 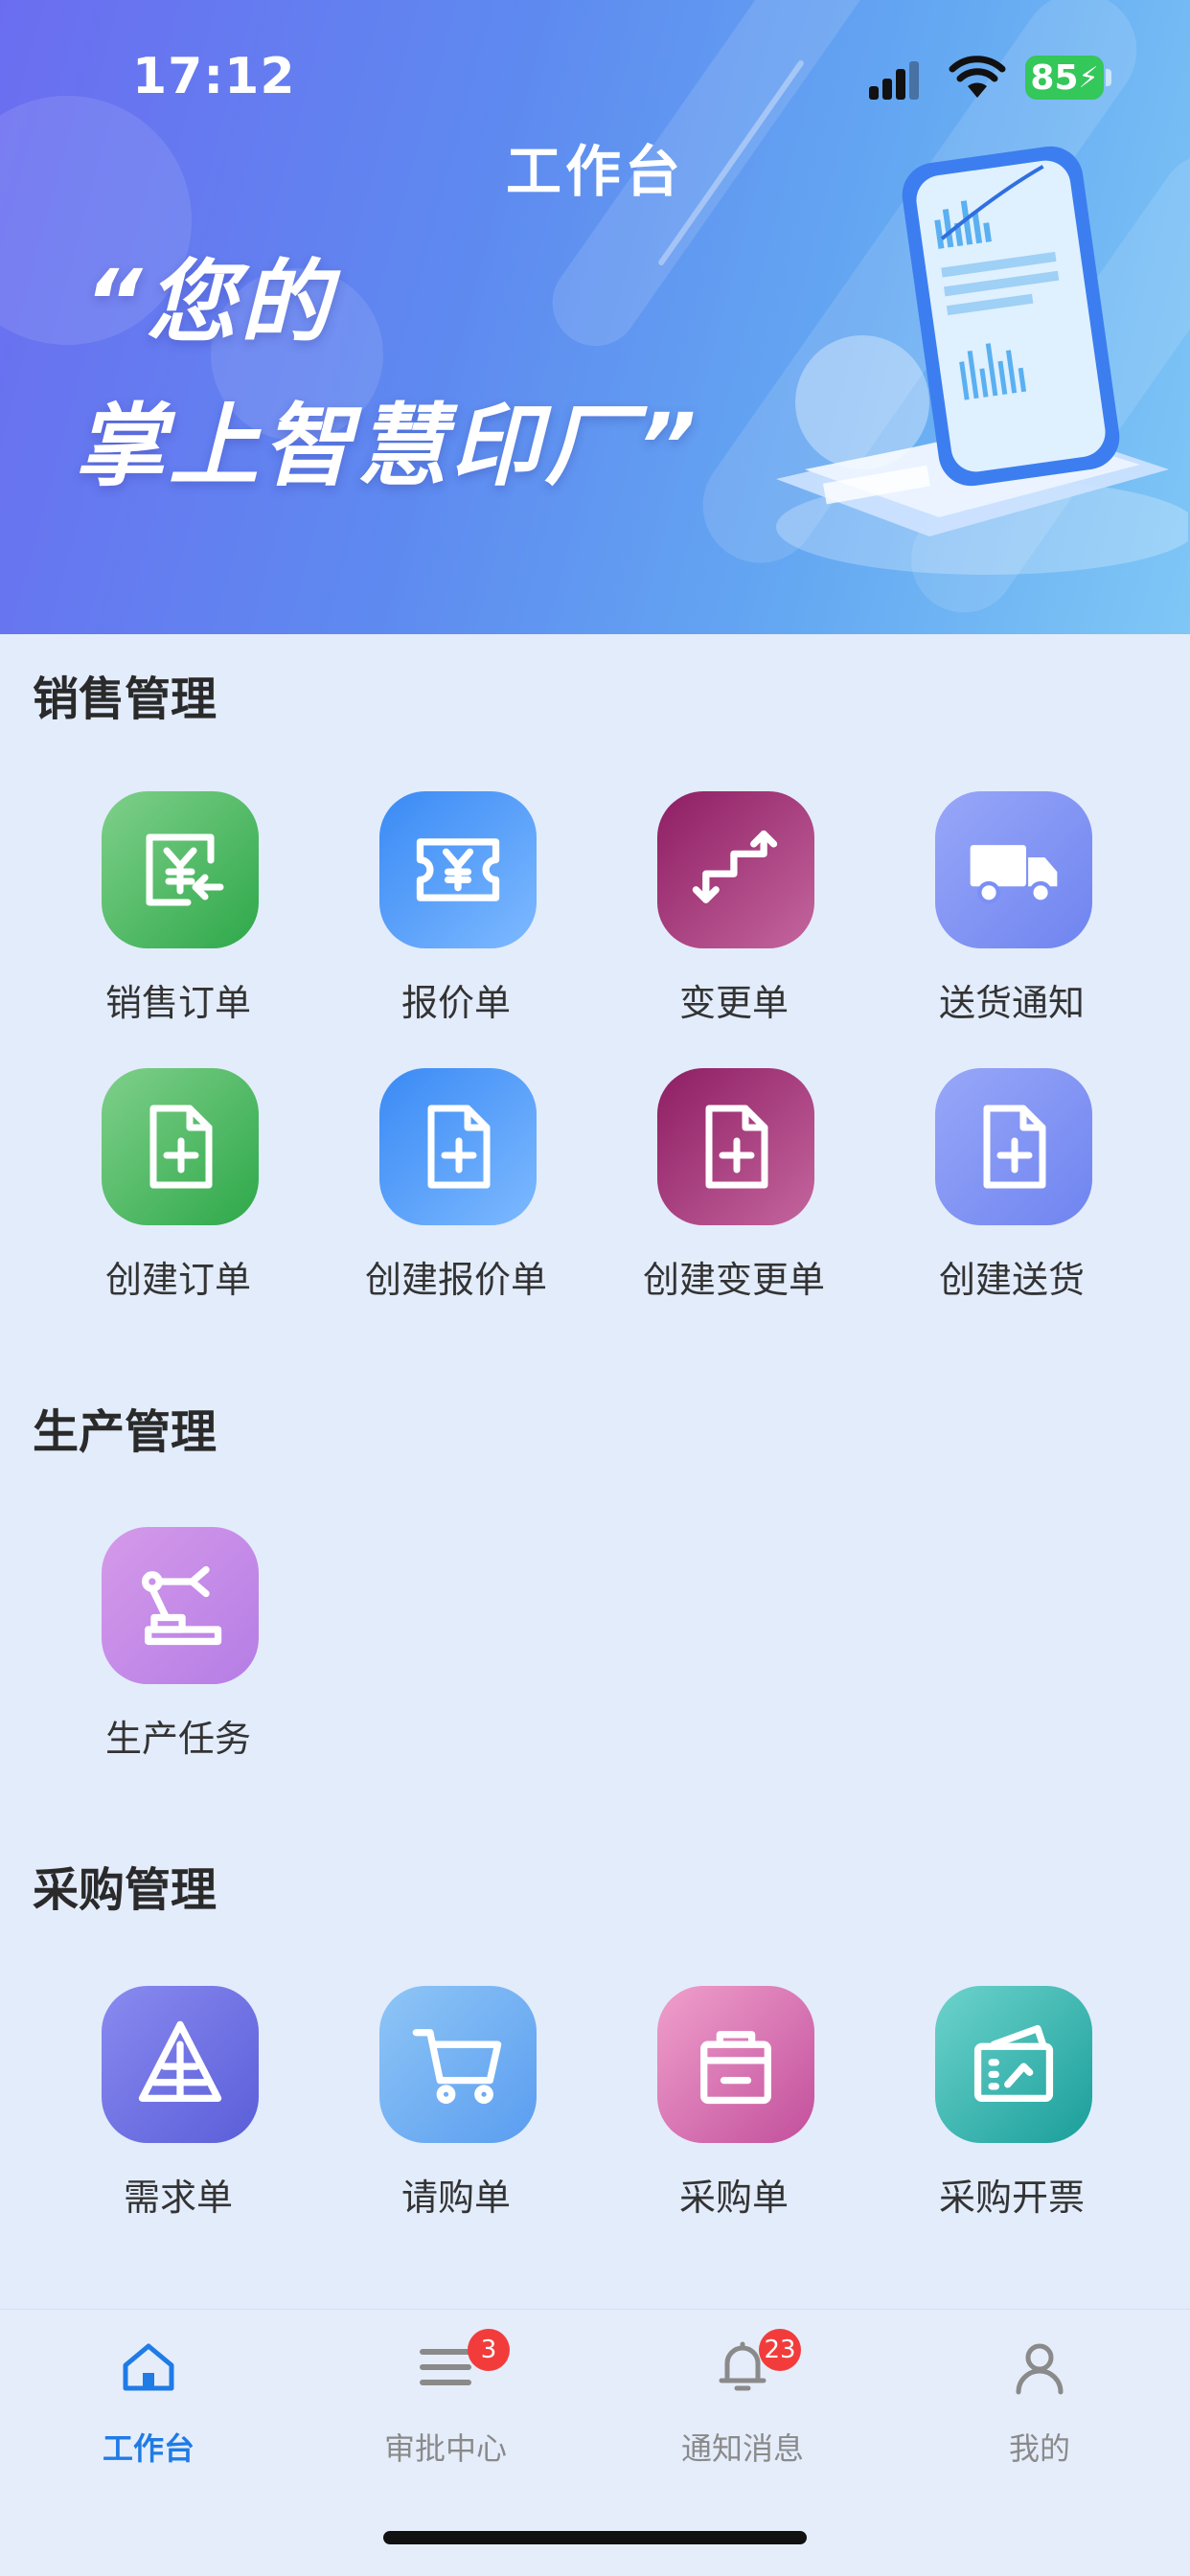 I want to click on grid-item-create-change-order: 创建变更单, so click(x=729, y=1193).